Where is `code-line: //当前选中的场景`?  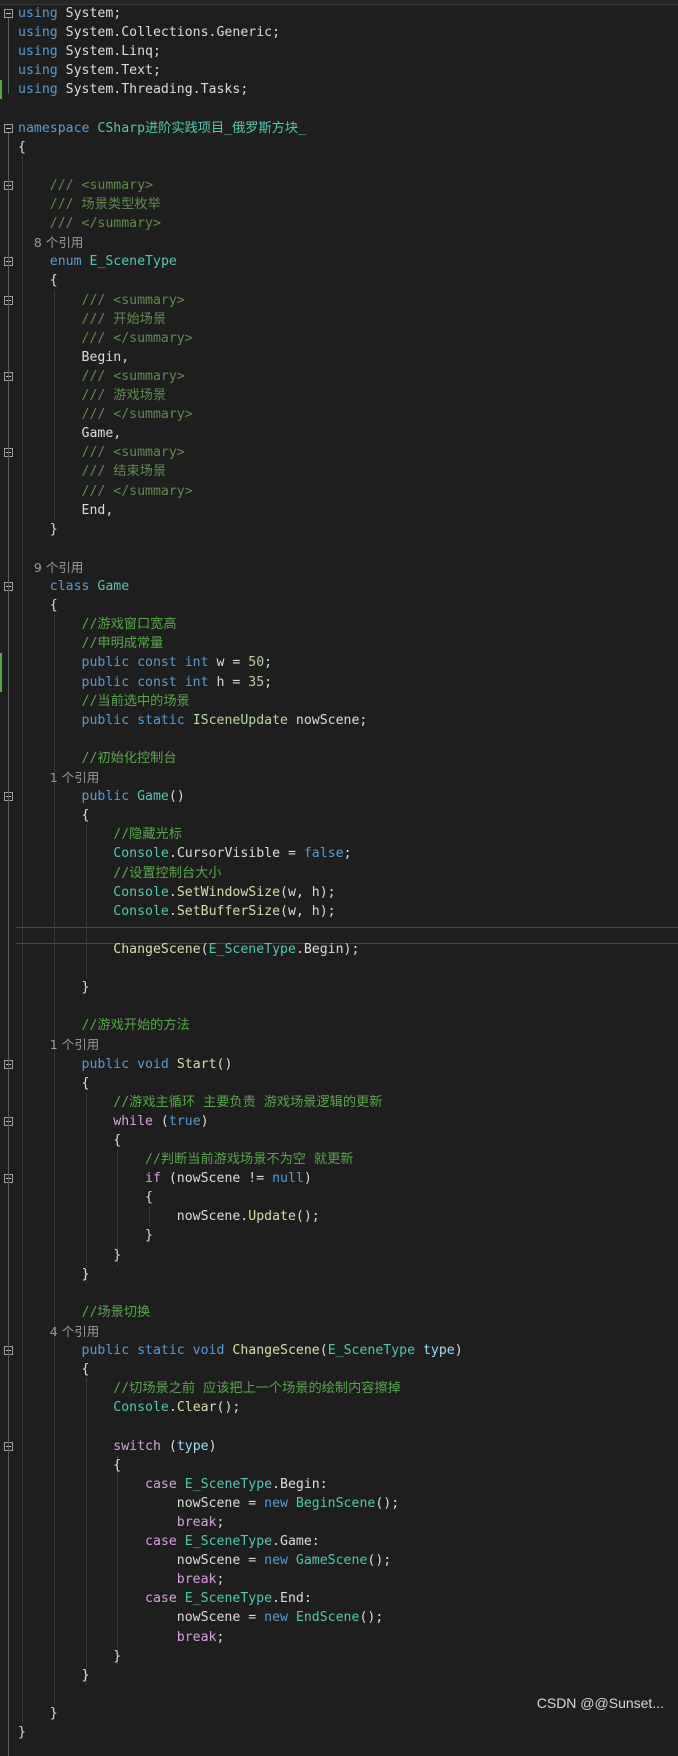 code-line: //当前选中的场景 is located at coordinates (104, 701).